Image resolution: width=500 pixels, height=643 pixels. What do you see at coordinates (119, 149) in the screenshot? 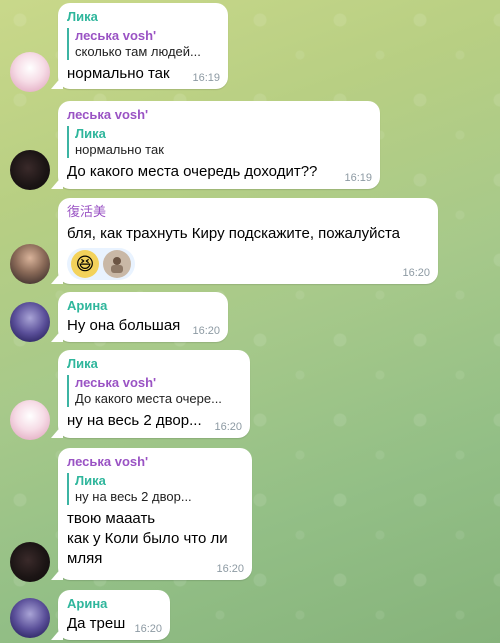
I see `reply-text: нормально так` at bounding box center [119, 149].